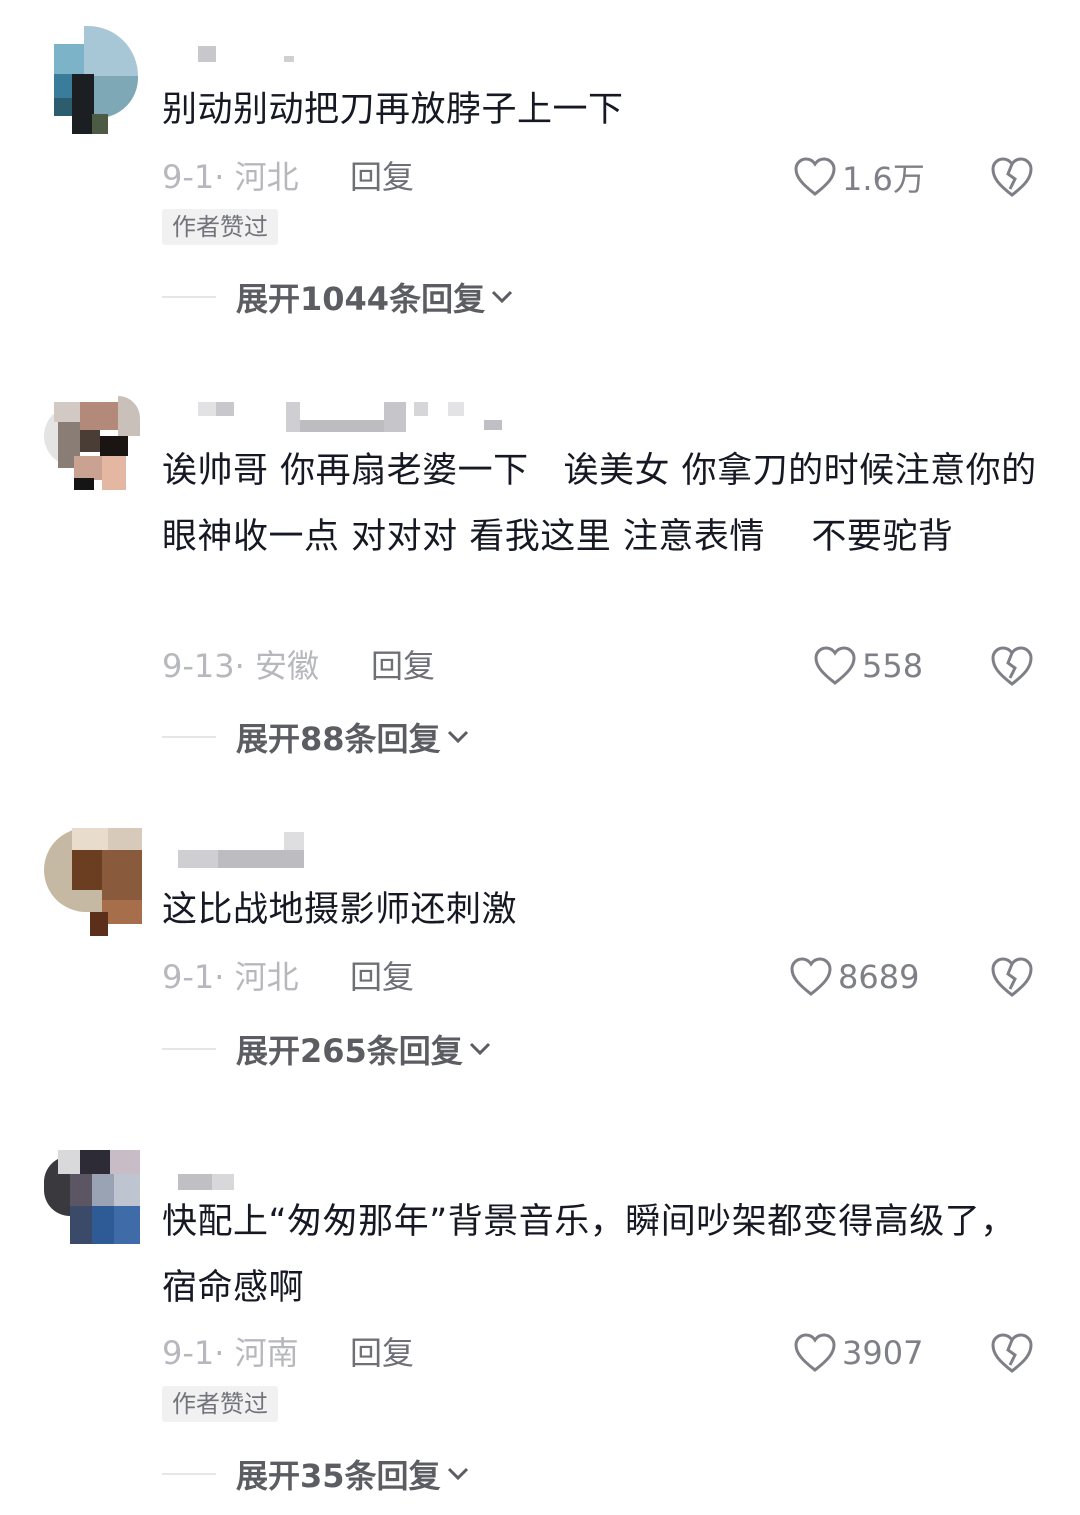 The image size is (1080, 1515). I want to click on like-button: 558, so click(868, 666).